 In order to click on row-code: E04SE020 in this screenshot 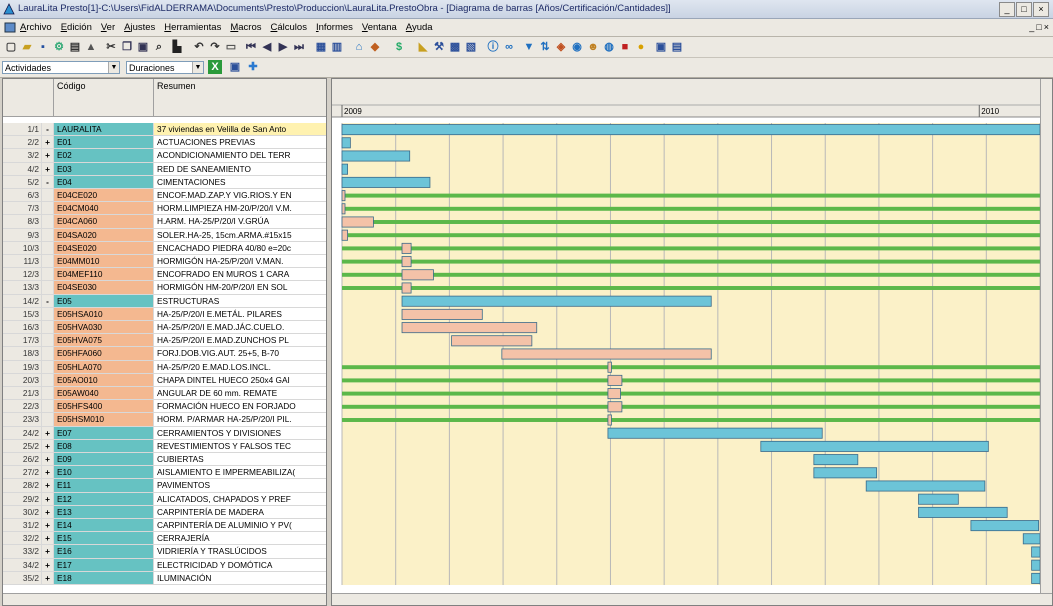, I will do `click(104, 248)`.